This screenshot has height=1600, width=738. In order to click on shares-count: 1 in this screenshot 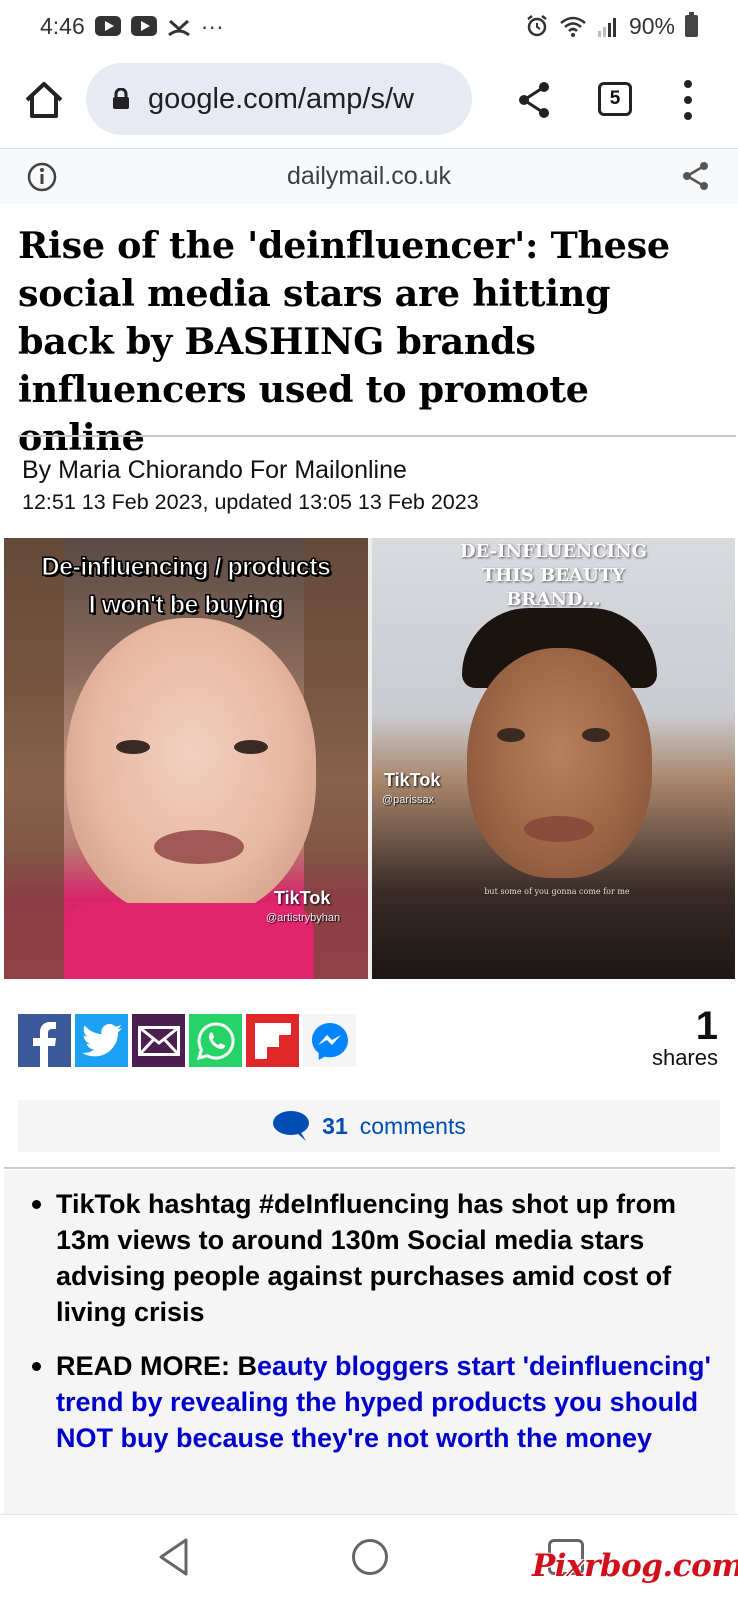, I will do `click(706, 1026)`.